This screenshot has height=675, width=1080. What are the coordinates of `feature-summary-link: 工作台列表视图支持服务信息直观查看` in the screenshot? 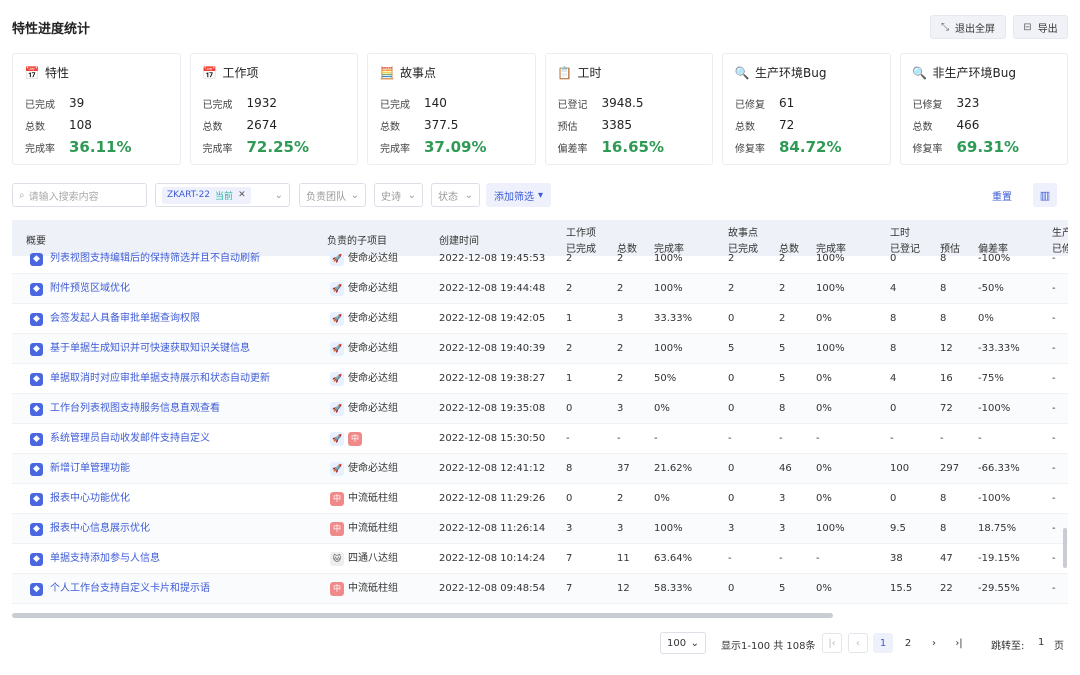 It's located at (135, 409).